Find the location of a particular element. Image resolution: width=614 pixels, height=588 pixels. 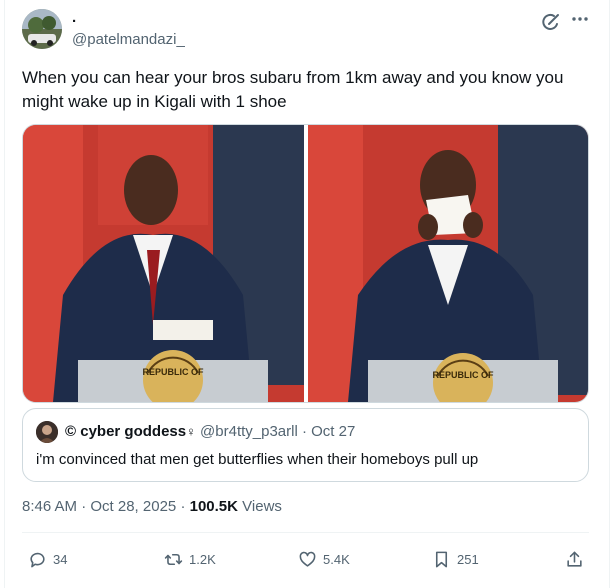

share-icon is located at coordinates (574, 559).